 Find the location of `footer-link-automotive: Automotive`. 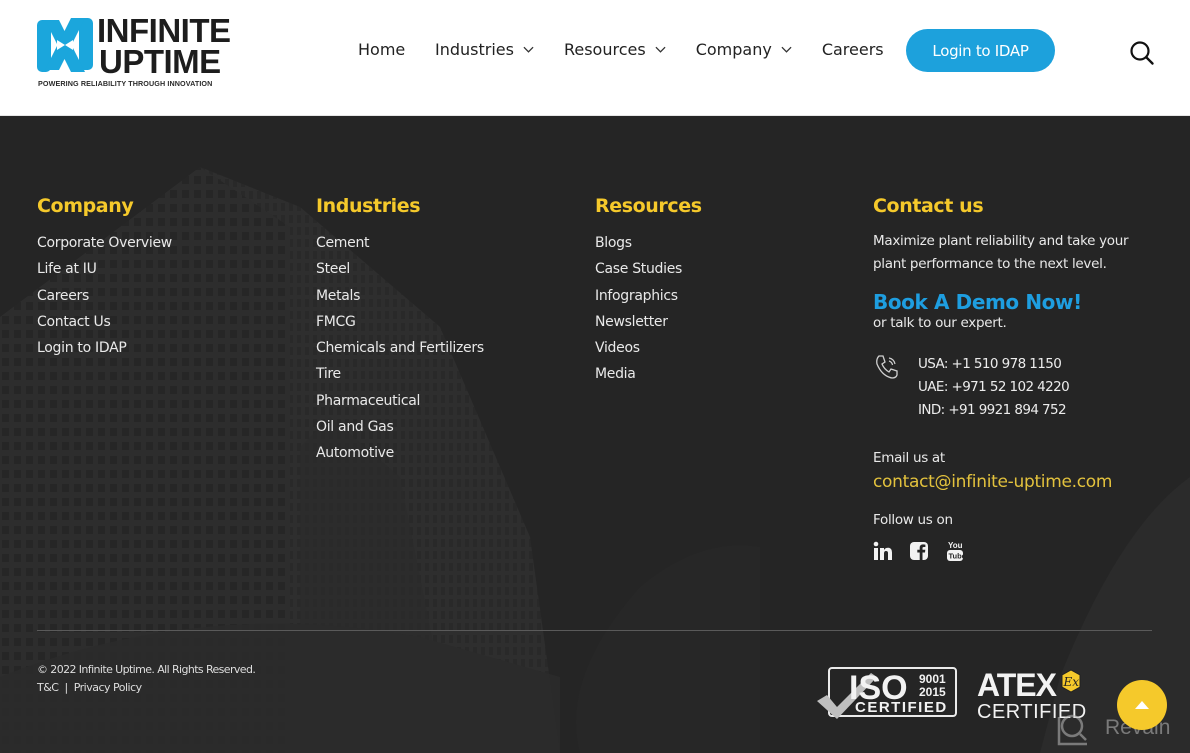

footer-link-automotive: Automotive is located at coordinates (400, 453).